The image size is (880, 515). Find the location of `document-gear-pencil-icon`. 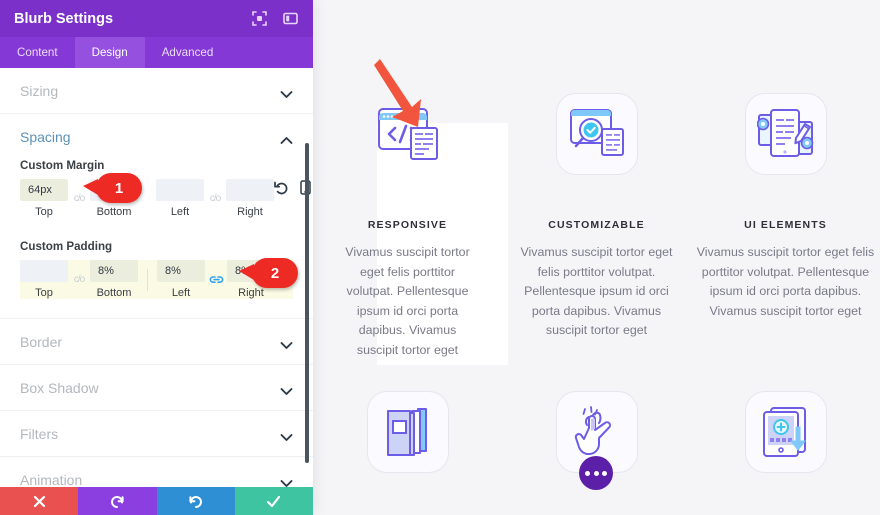

document-gear-pencil-icon is located at coordinates (785, 134).